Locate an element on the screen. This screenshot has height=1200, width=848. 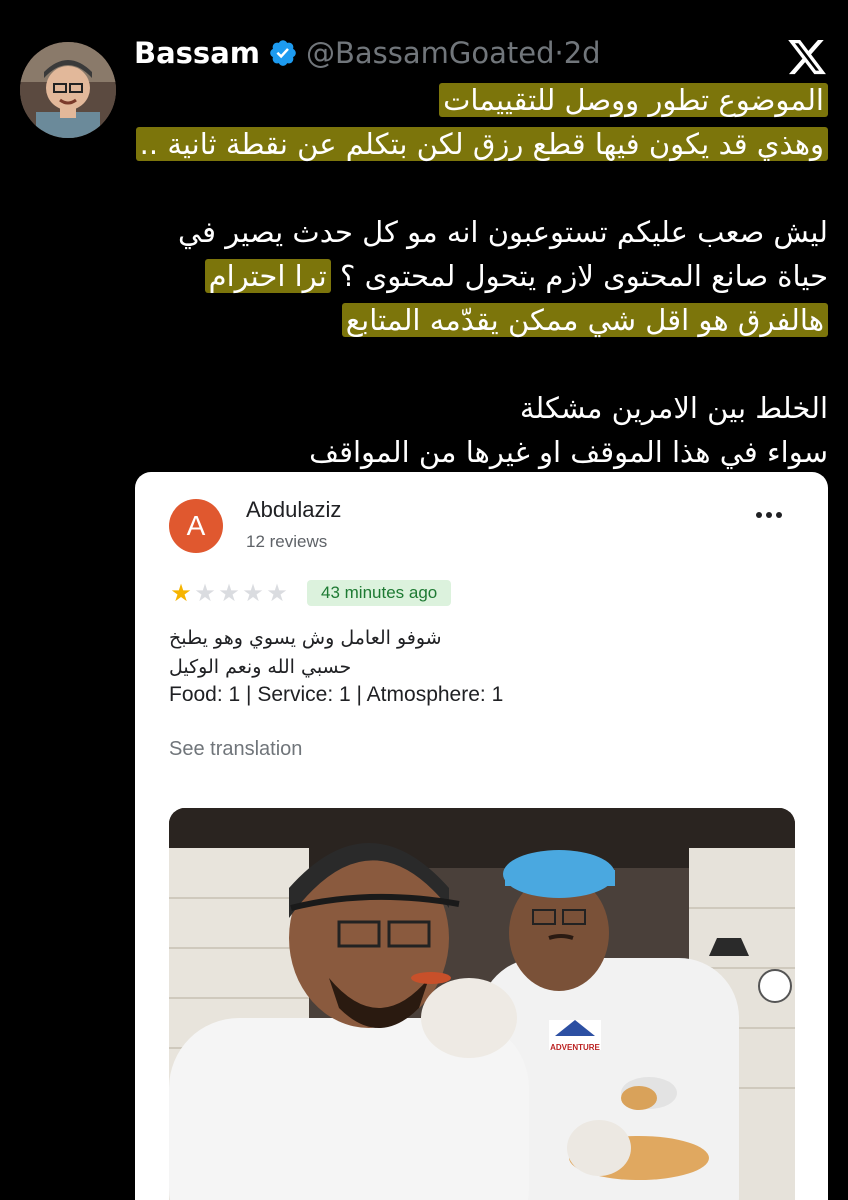
verified-badge-icon is located at coordinates (283, 53).